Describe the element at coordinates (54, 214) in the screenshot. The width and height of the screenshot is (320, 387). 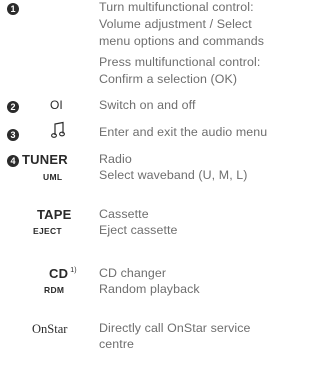
I see `tape-label: TAPE` at that location.